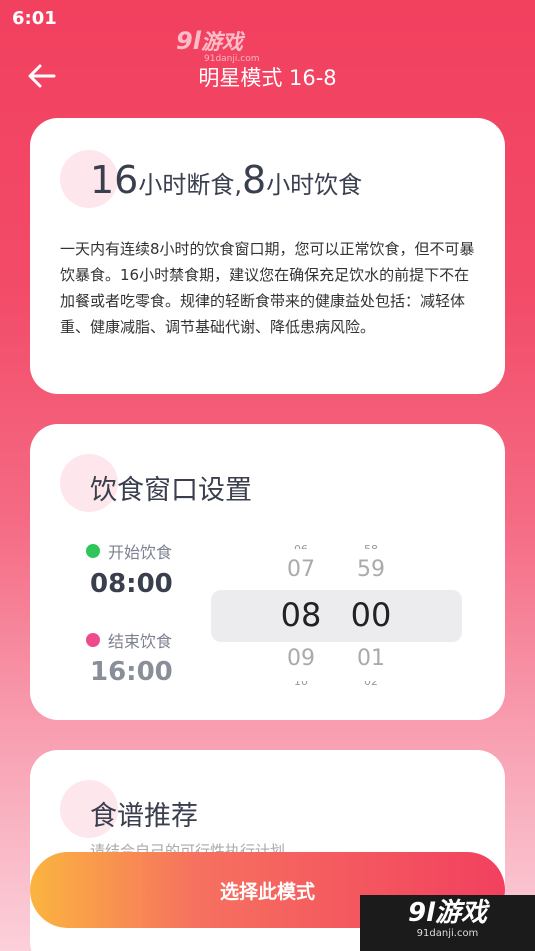  Describe the element at coordinates (447, 913) in the screenshot. I see `site-logo-text: 9l游戏` at that location.